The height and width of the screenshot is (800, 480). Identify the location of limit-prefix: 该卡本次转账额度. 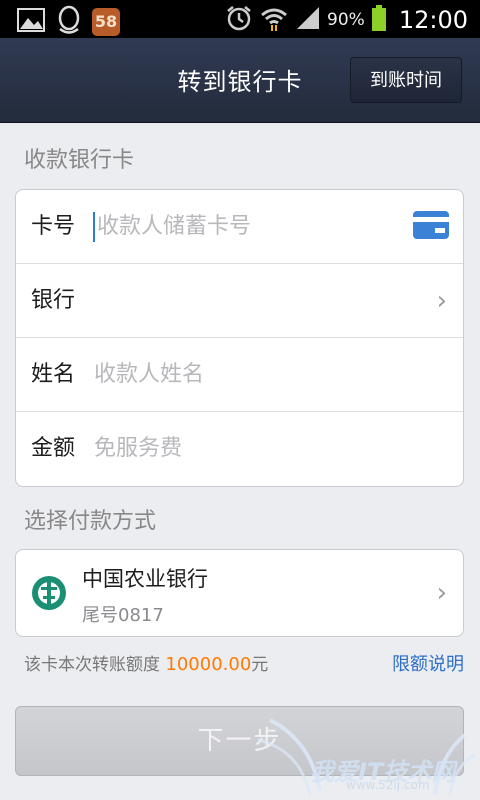
(92, 665).